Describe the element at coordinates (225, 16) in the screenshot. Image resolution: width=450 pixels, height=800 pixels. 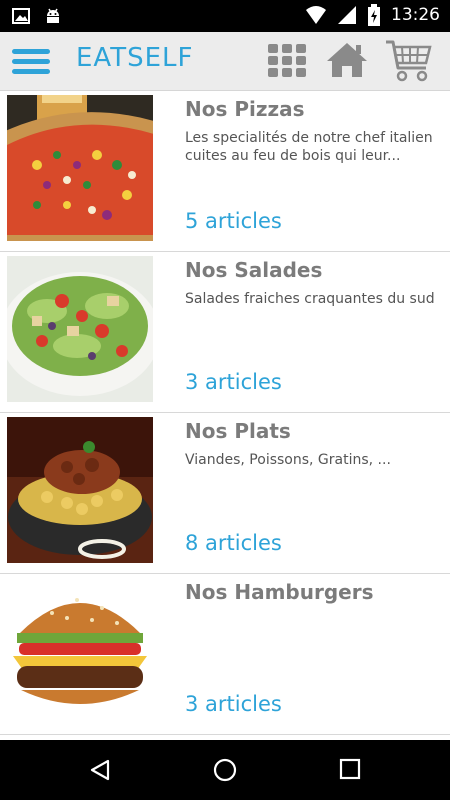
I see `status-bar: 13:26` at that location.